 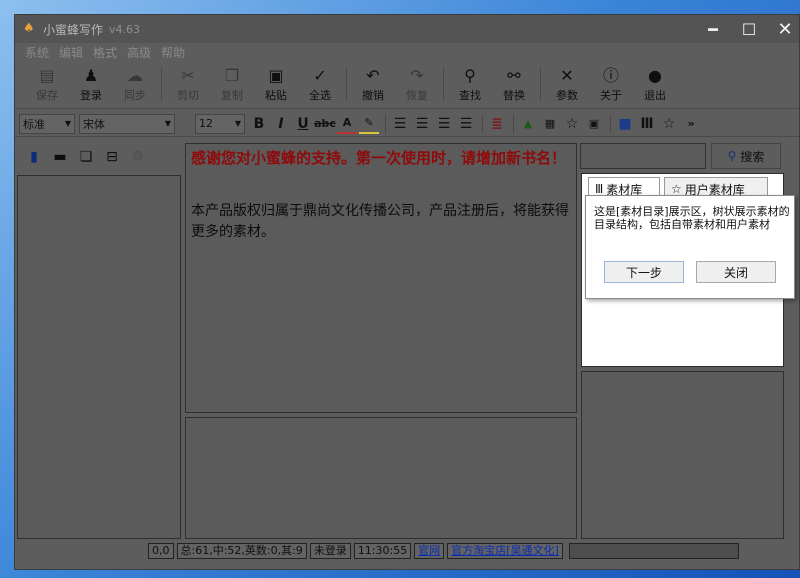 What do you see at coordinates (86, 157) in the screenshot?
I see `documents-icon: ❏` at bounding box center [86, 157].